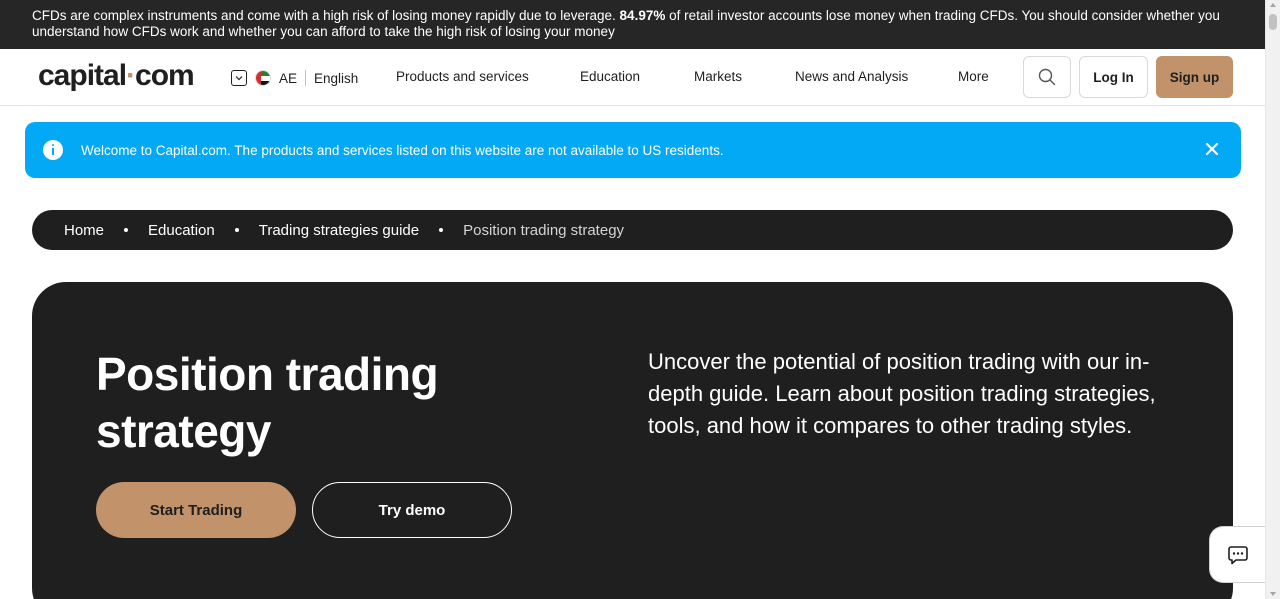 Image resolution: width=1280 pixels, height=599 pixels. Describe the element at coordinates (306, 78) in the screenshot. I see `region-divider` at that location.